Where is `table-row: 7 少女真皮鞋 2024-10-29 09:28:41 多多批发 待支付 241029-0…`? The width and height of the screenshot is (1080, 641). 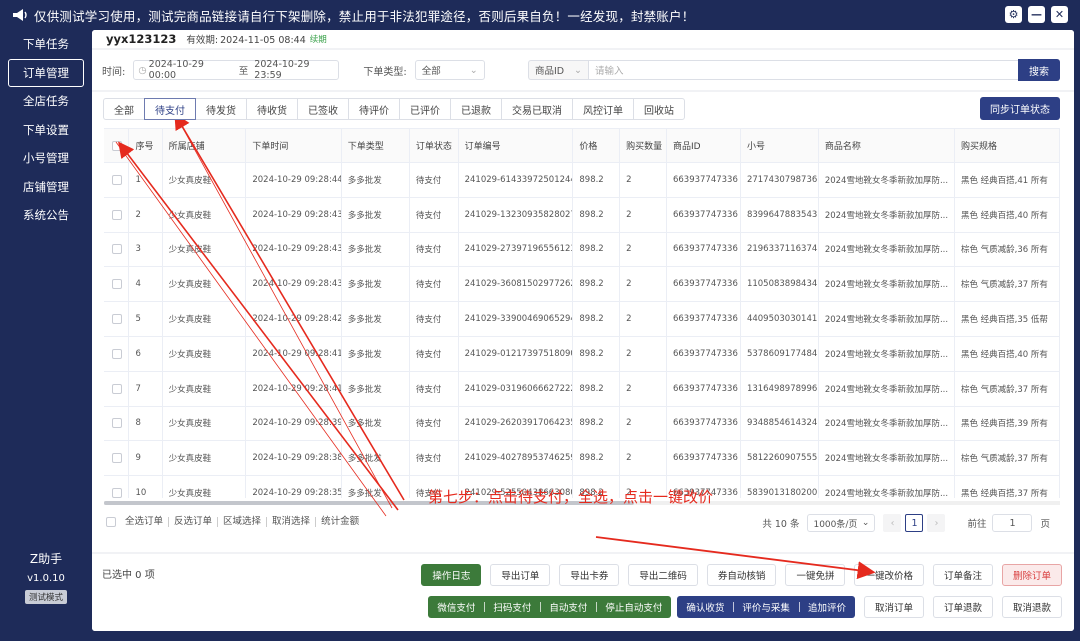 table-row: 7 少女真皮鞋 2024-10-29 09:28:41 多多批发 待支付 241029-0… is located at coordinates (582, 389).